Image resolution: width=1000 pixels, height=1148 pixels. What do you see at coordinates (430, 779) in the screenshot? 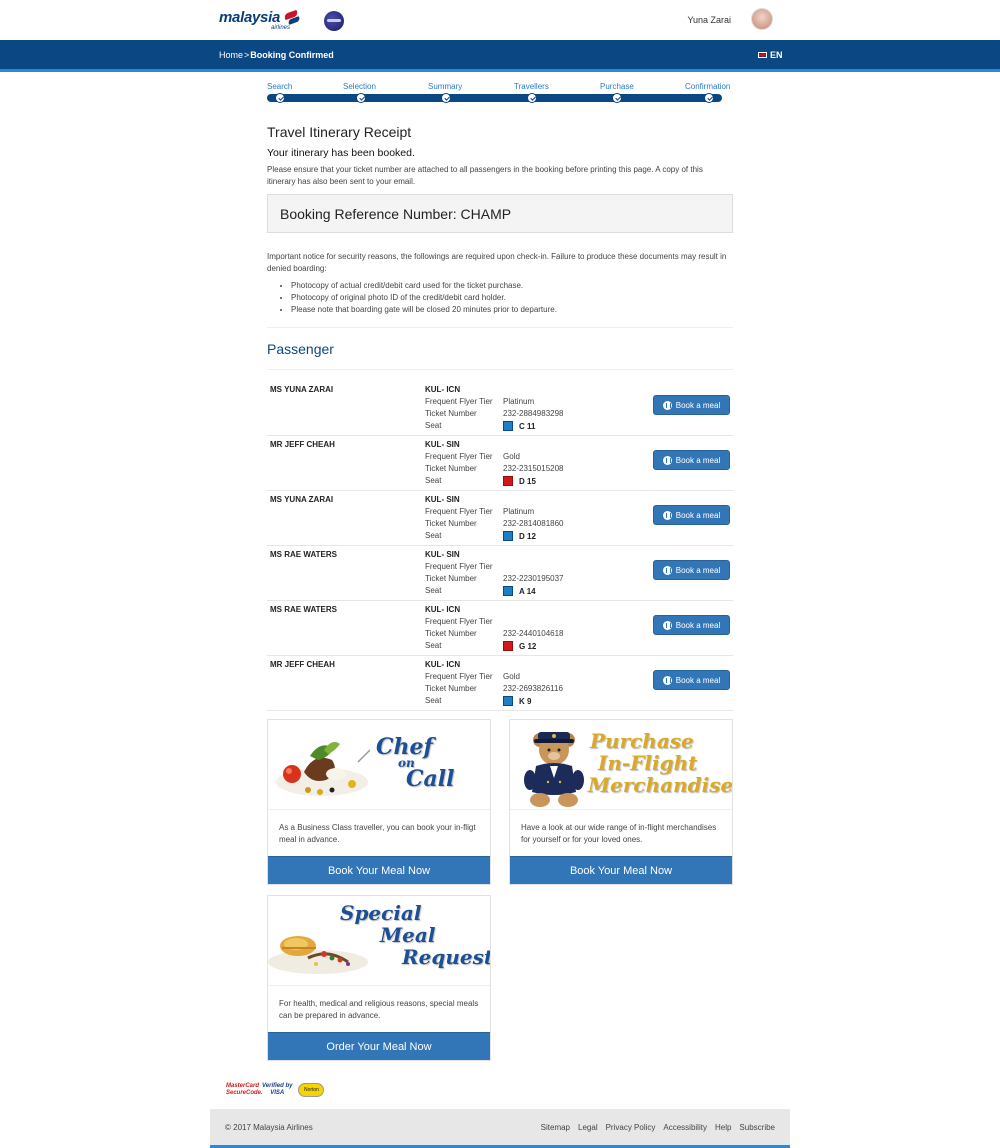
I see `promo-title-line: Call` at bounding box center [430, 779].